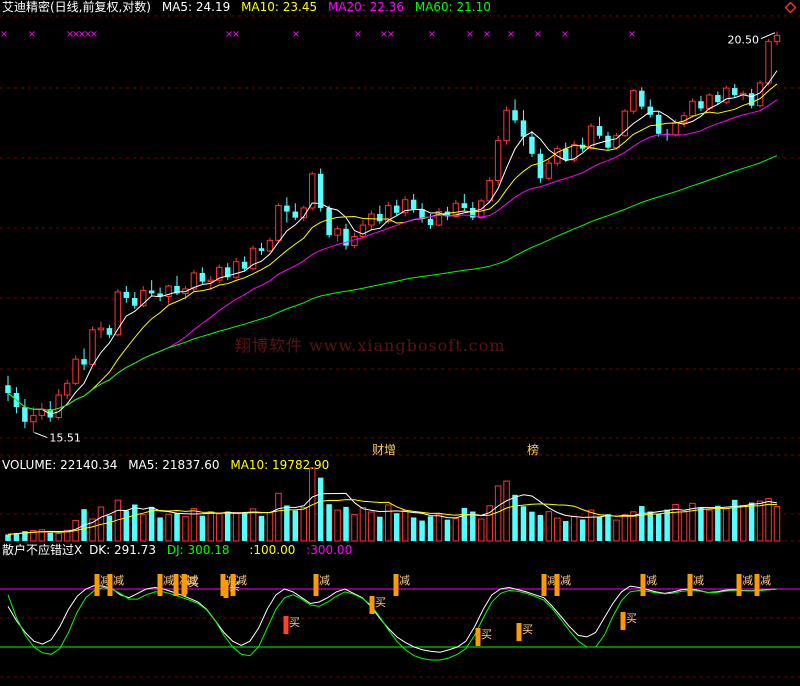 The width and height of the screenshot is (800, 686). Describe the element at coordinates (370, 345) in the screenshot. I see `watermark: 翔博软件 www.xiangbosoft.com` at that location.